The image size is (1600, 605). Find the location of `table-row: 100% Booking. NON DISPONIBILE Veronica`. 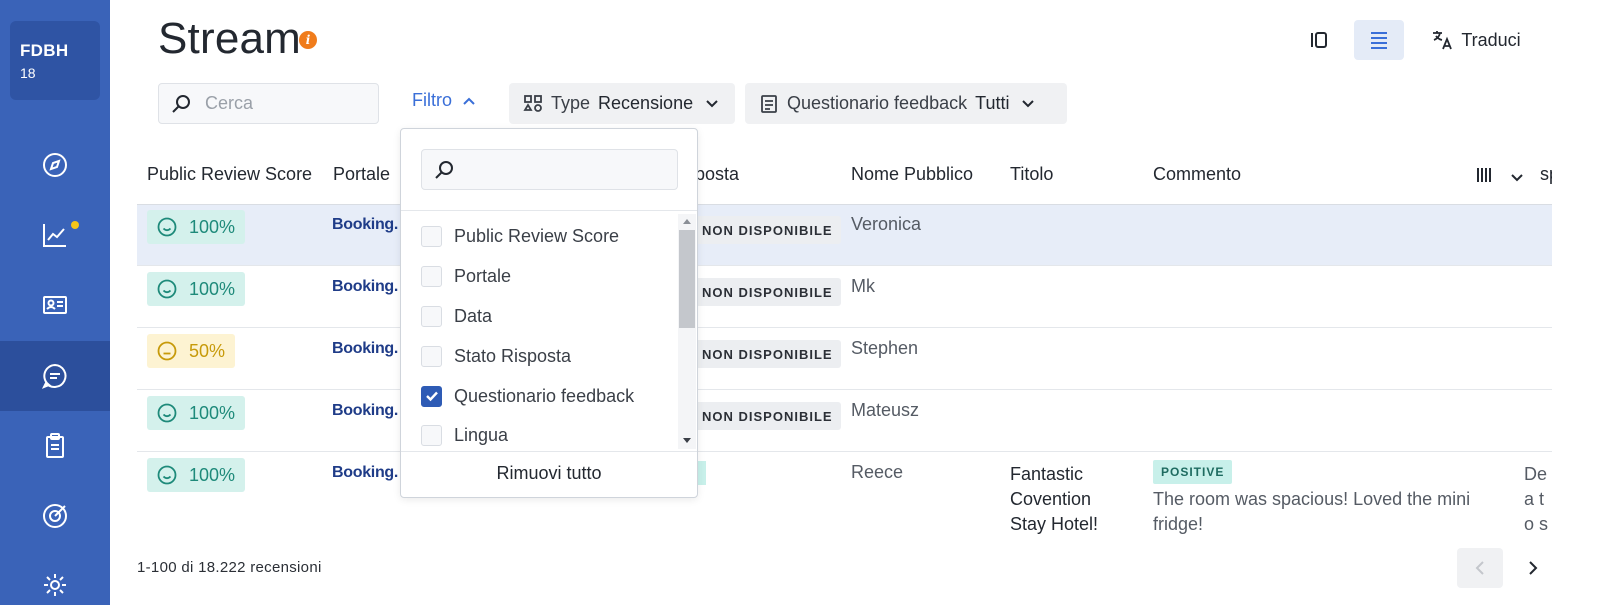

table-row: 100% Booking. NON DISPONIBILE Veronica is located at coordinates (844, 235).